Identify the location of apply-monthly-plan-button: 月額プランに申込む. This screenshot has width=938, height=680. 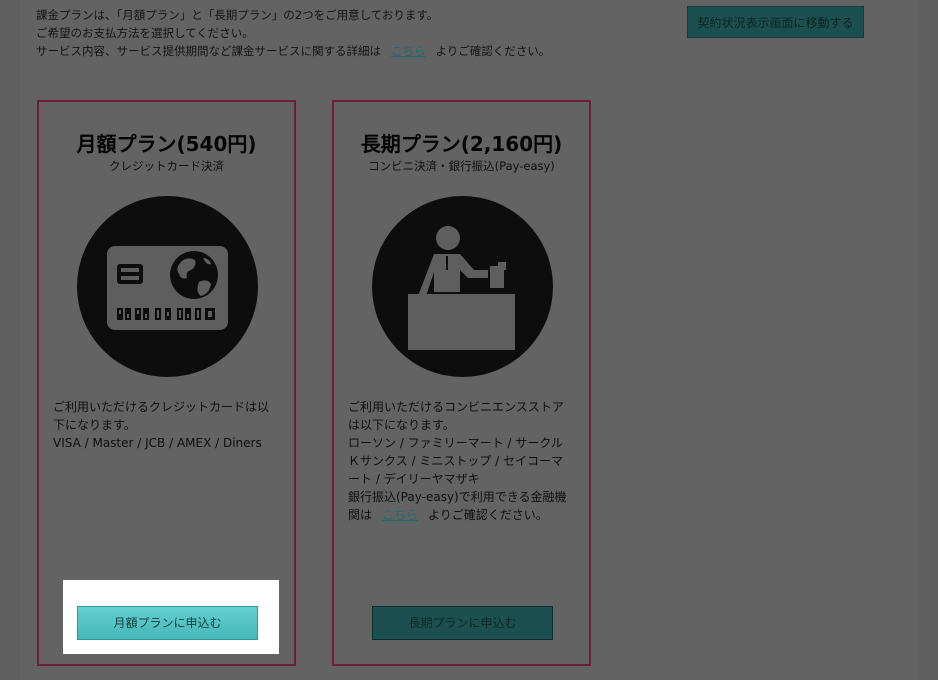
(167, 623).